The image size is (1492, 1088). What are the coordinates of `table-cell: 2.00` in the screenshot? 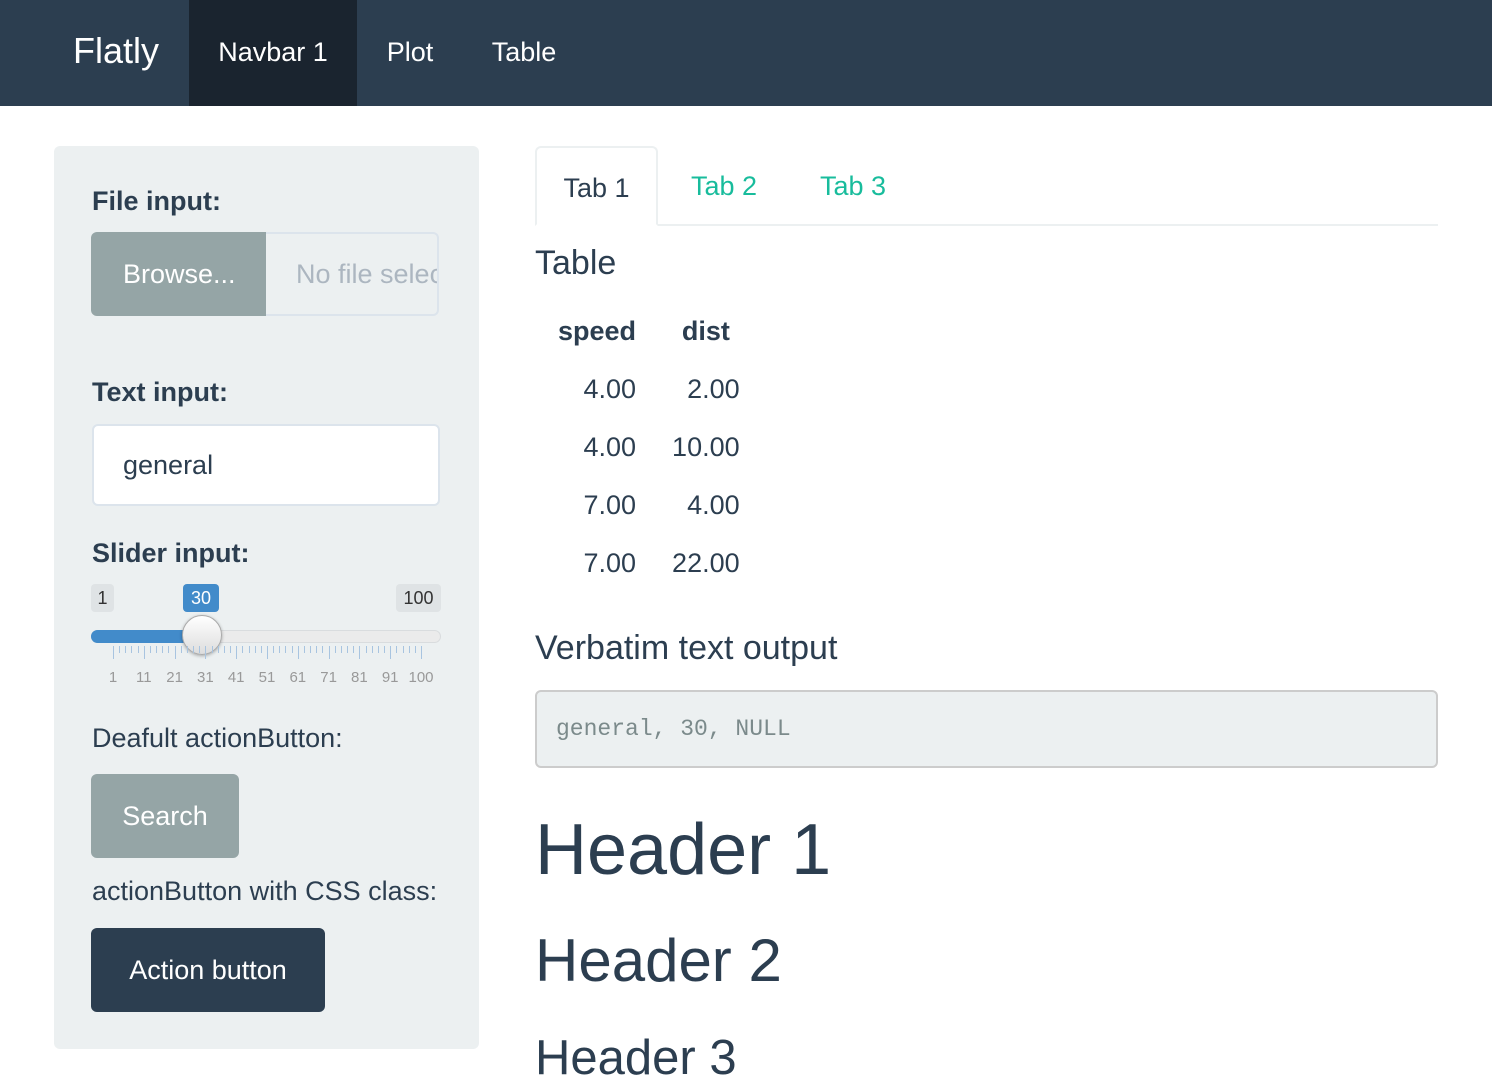 It's located at (713, 388).